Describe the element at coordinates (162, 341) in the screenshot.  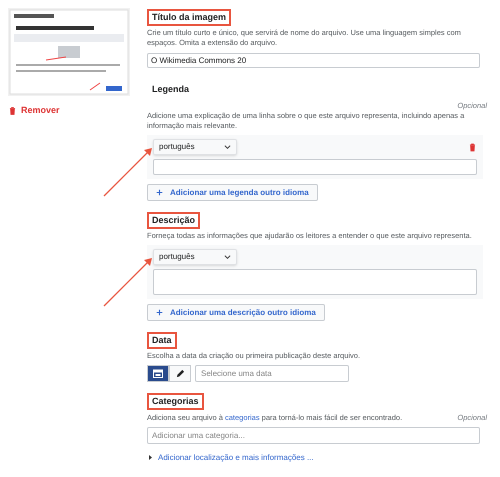
I see `section-title: Data` at that location.